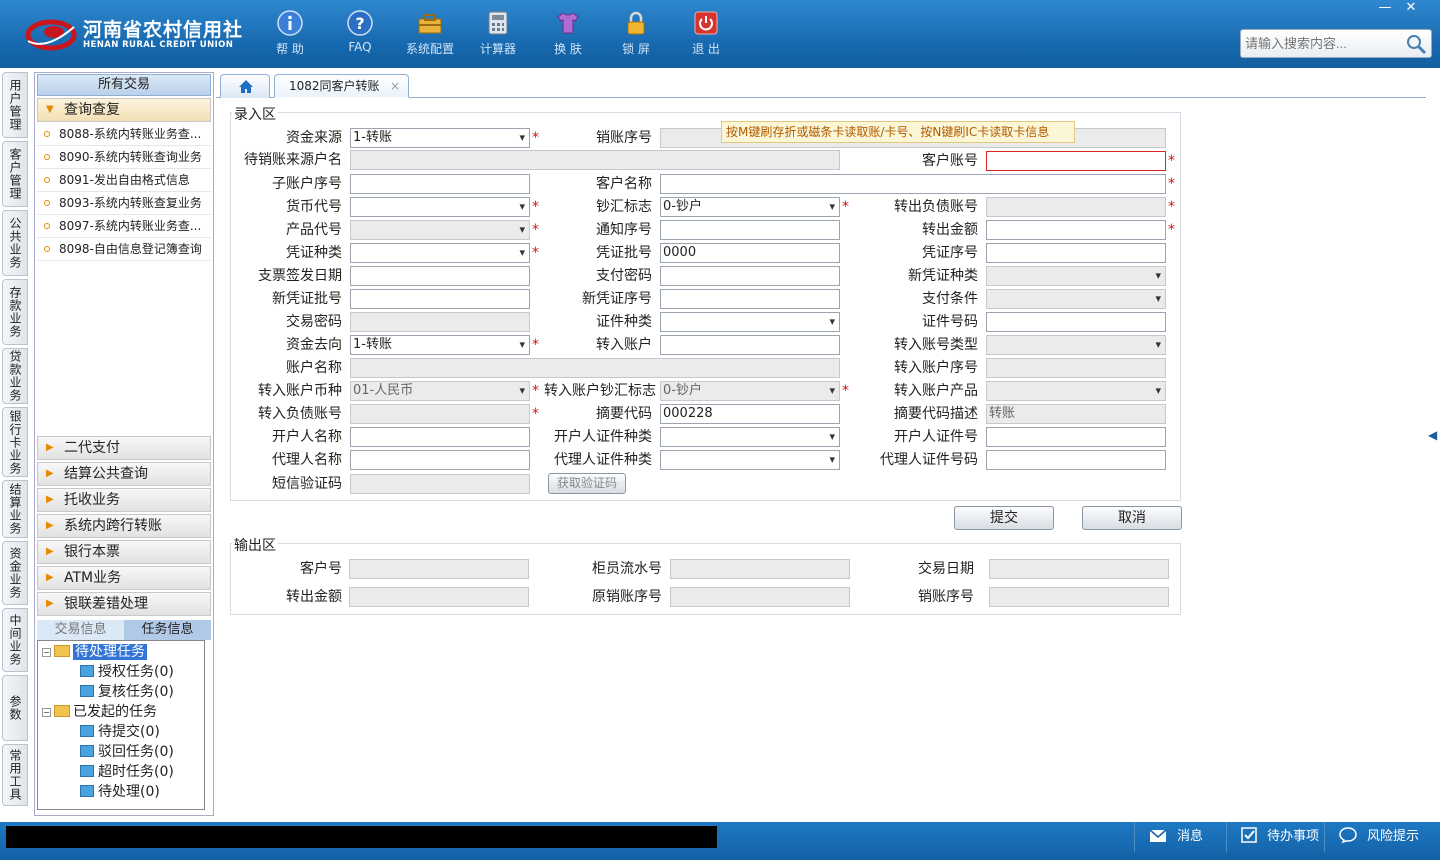 This screenshot has height=860, width=1440. I want to click on sub-account-seq-input, so click(440, 184).